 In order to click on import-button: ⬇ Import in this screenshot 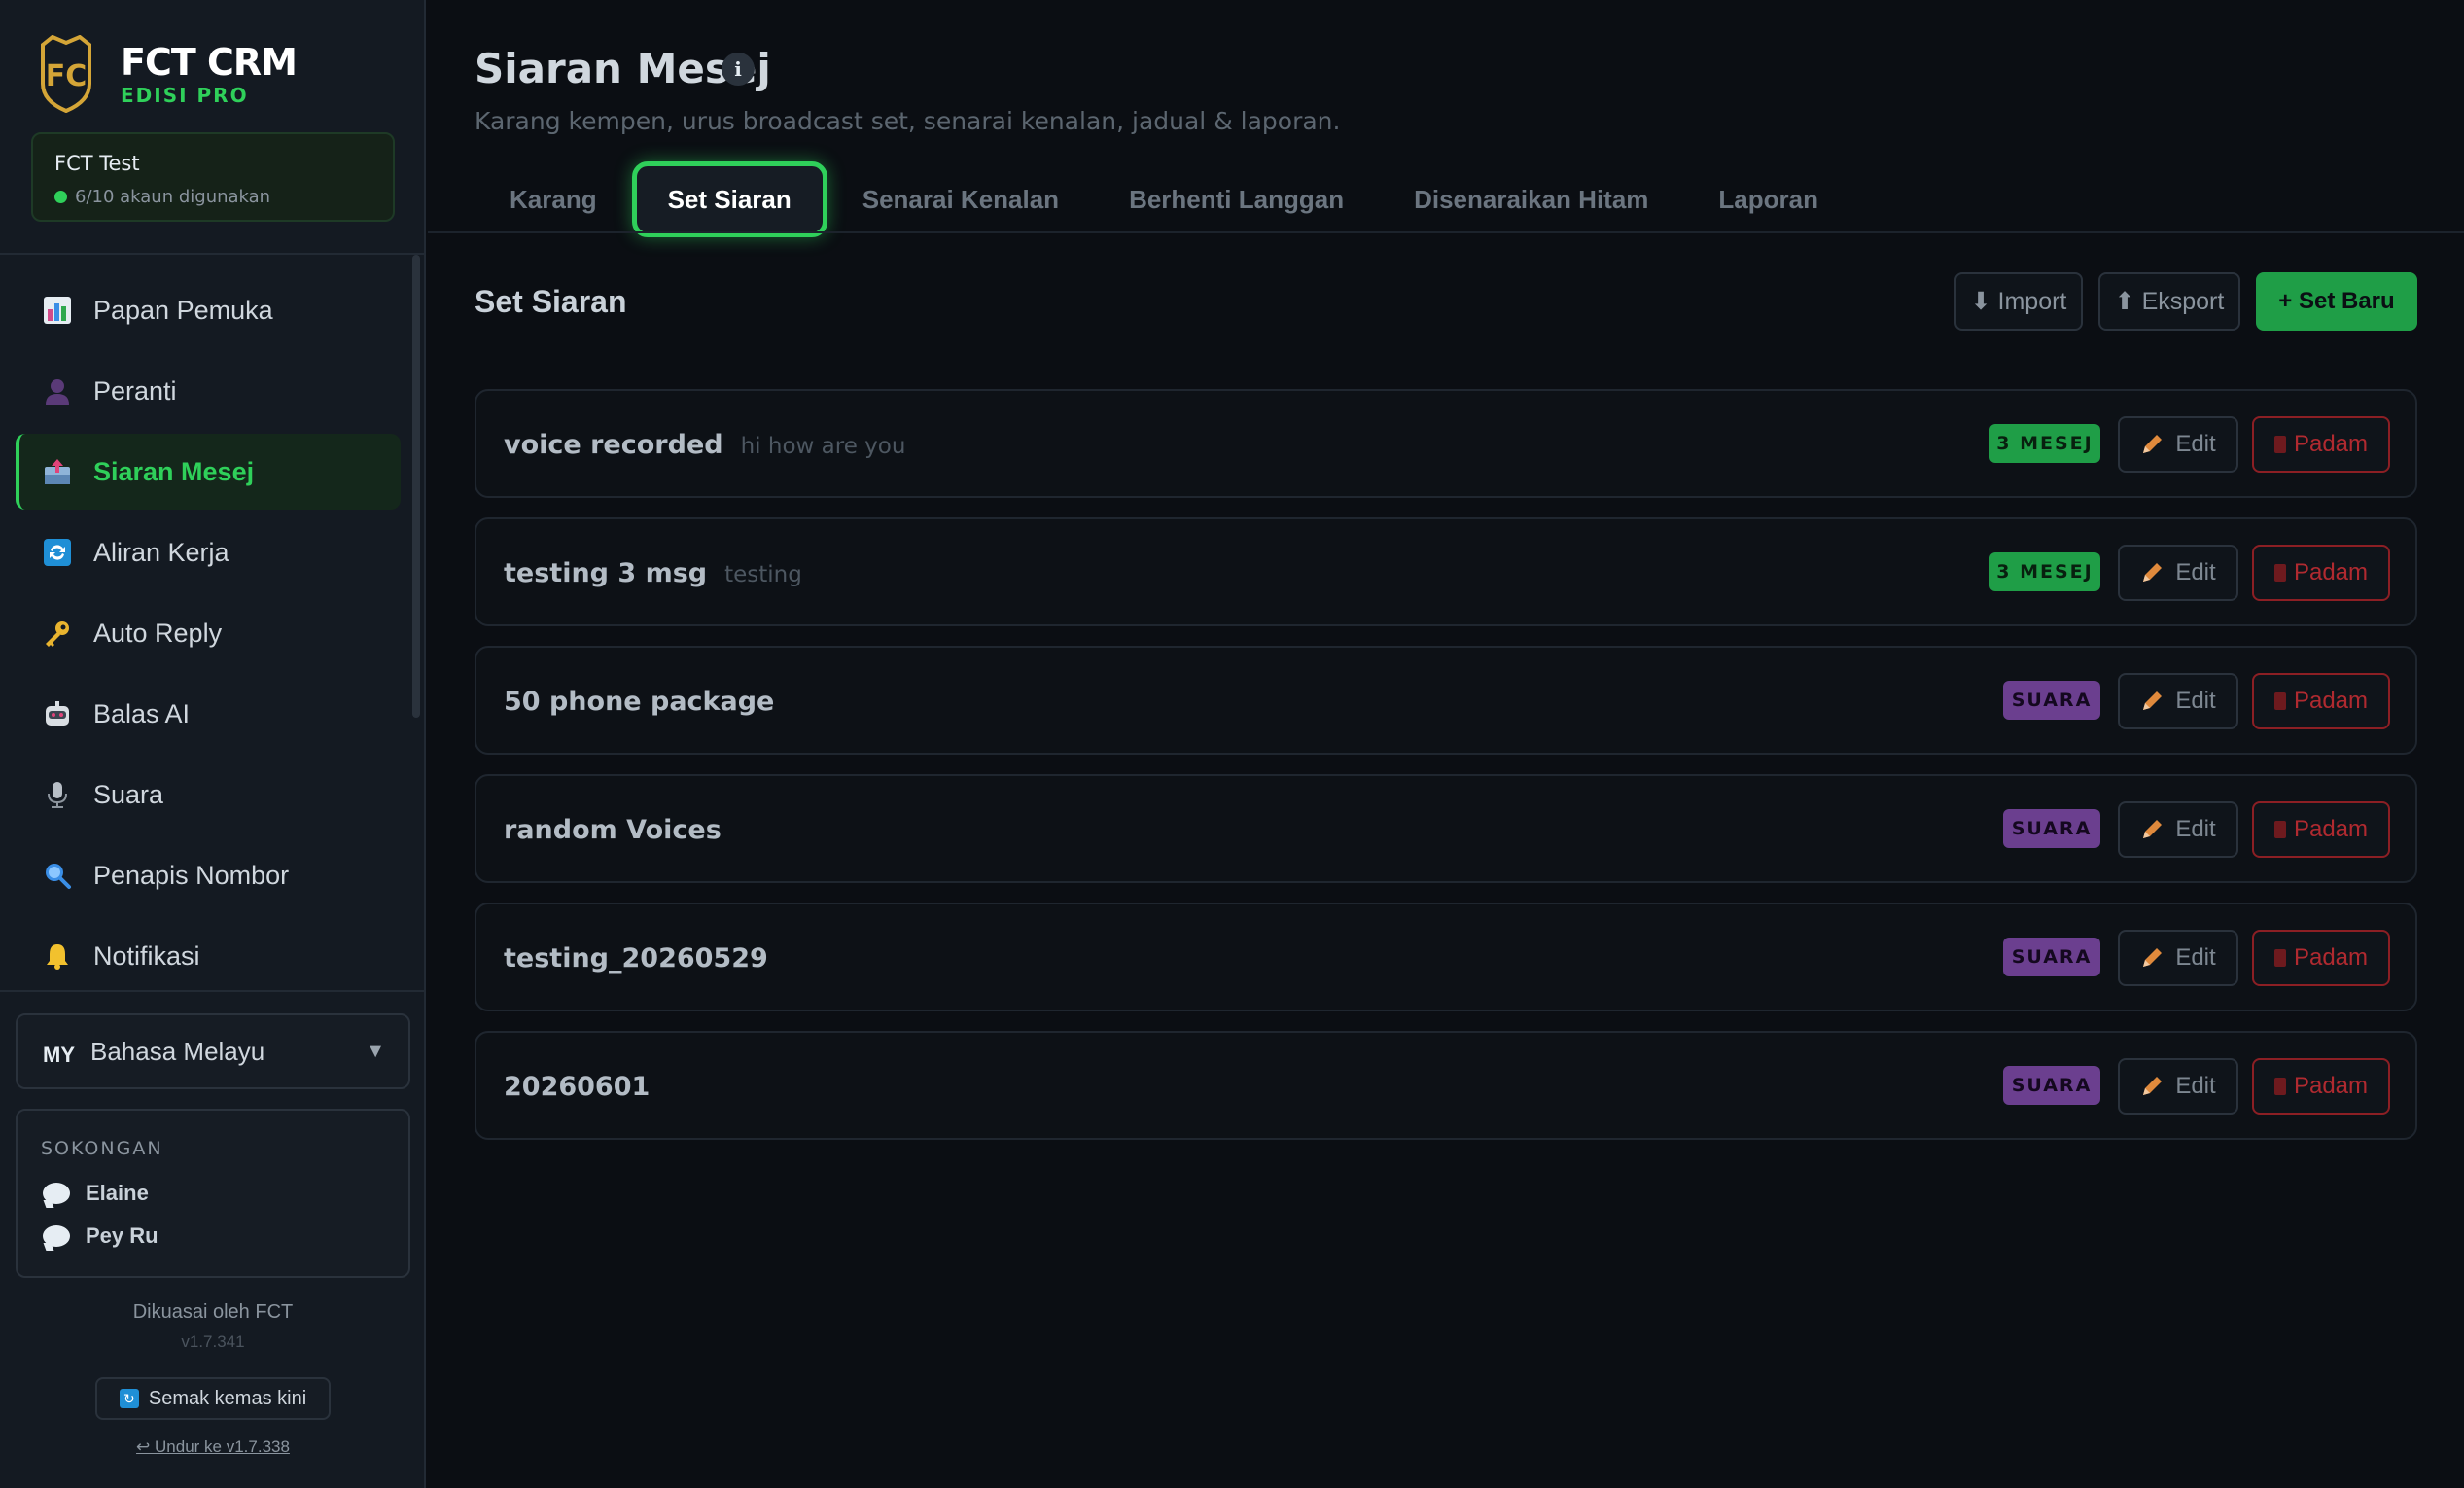, I will do `click(2018, 302)`.